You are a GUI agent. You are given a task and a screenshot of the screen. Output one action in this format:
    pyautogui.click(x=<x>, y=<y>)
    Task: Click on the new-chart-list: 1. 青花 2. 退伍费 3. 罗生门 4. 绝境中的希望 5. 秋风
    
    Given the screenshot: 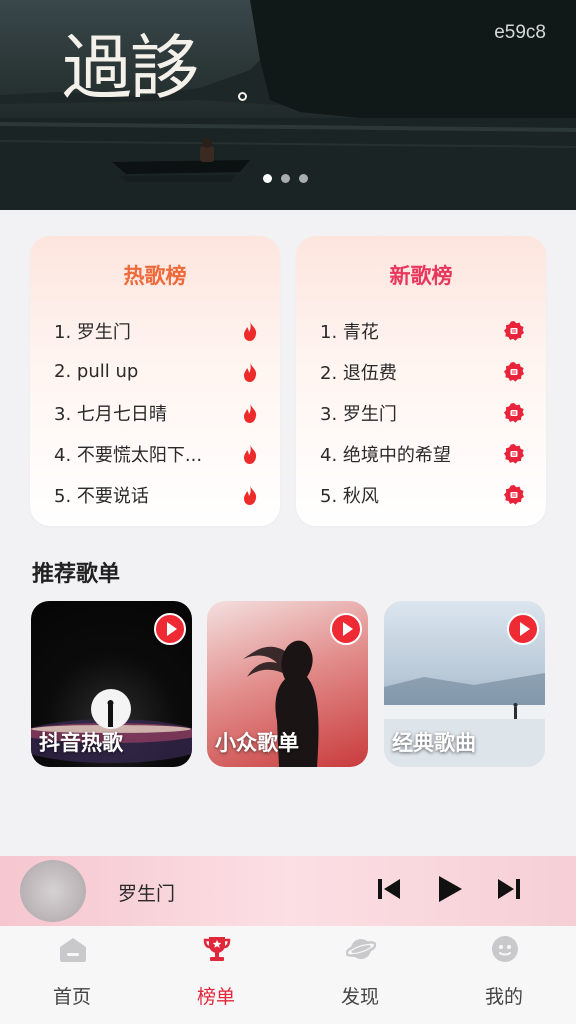 What is the action you would take?
    pyautogui.click(x=422, y=412)
    